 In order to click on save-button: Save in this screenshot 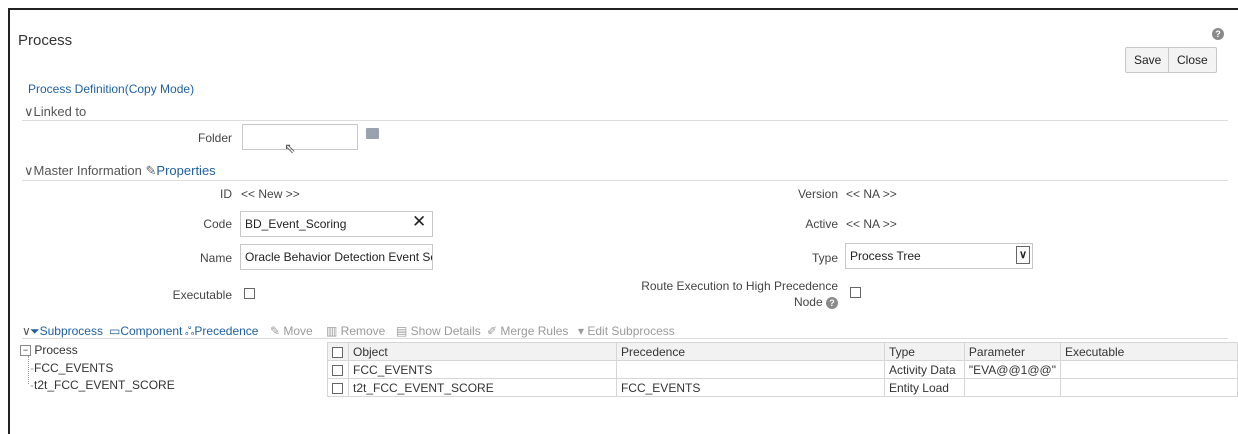, I will do `click(1148, 60)`.